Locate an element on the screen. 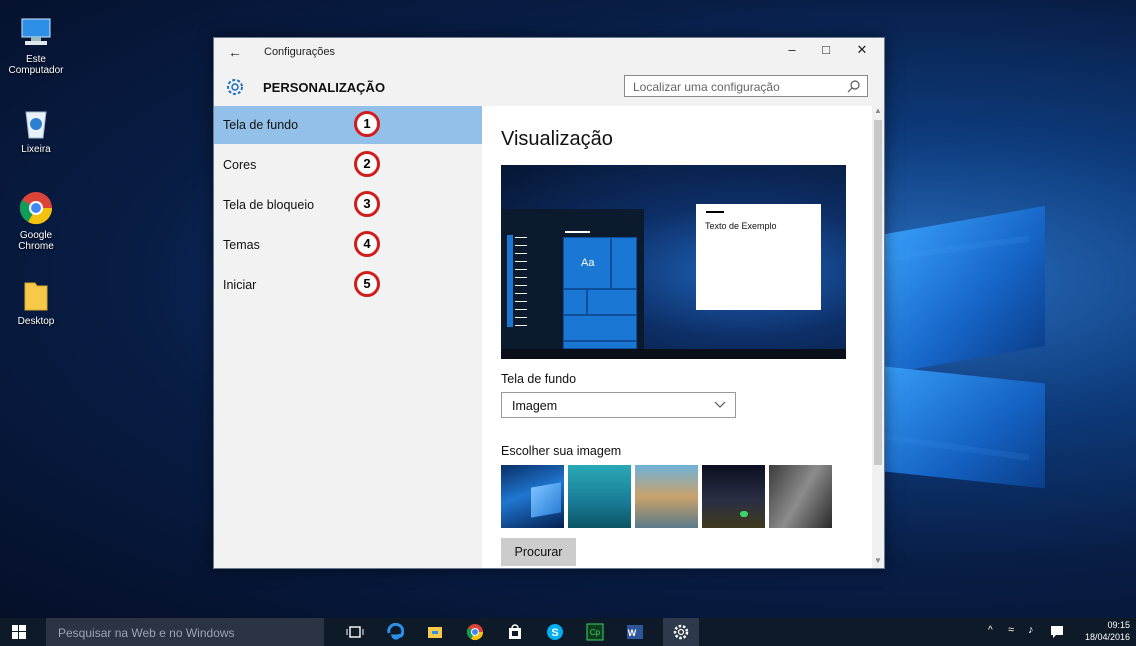 The image size is (1136, 646). sidebar-item-label: Tela de bloqueio is located at coordinates (269, 205).